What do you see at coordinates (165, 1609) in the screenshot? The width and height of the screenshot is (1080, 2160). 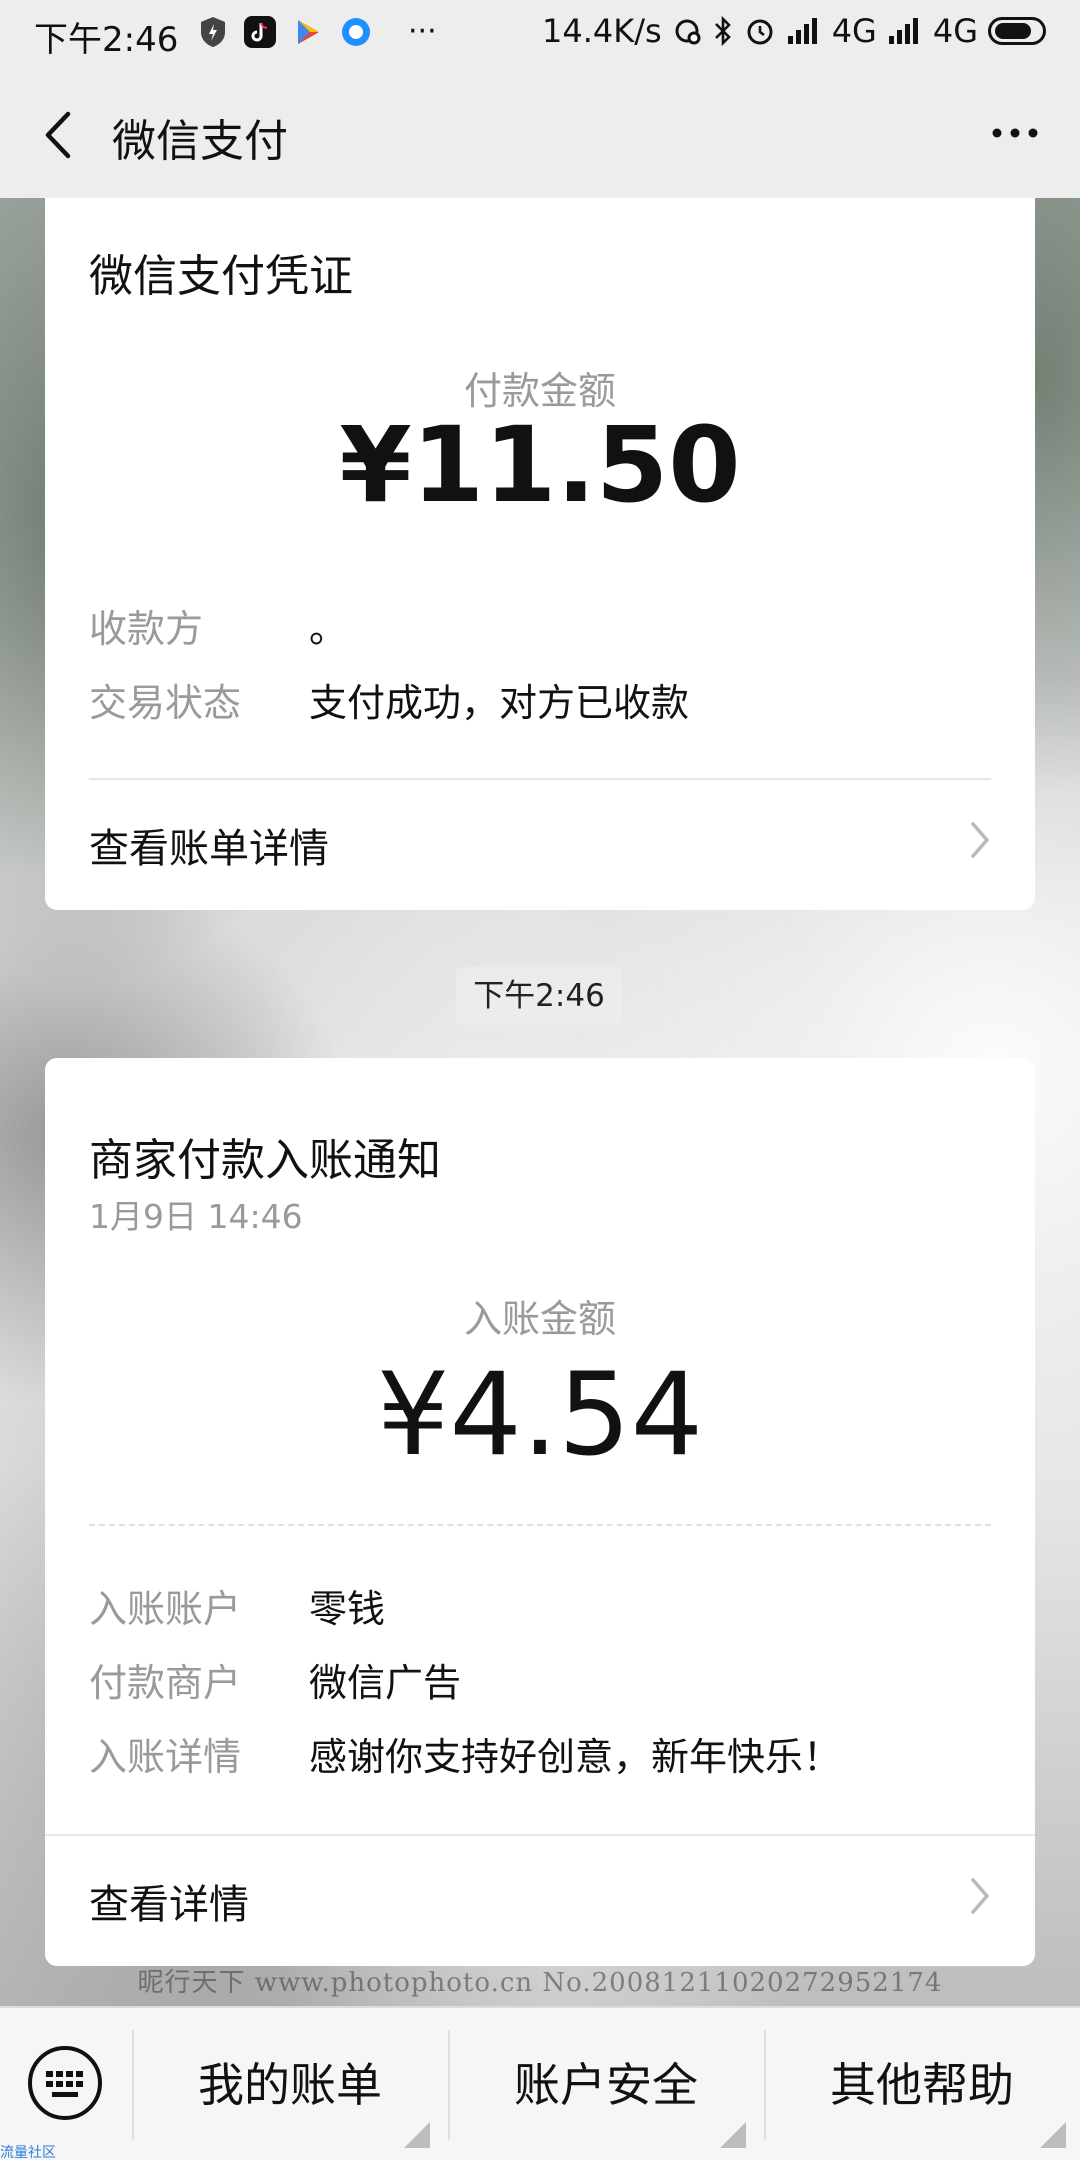 I see `account-label: 入账账户` at bounding box center [165, 1609].